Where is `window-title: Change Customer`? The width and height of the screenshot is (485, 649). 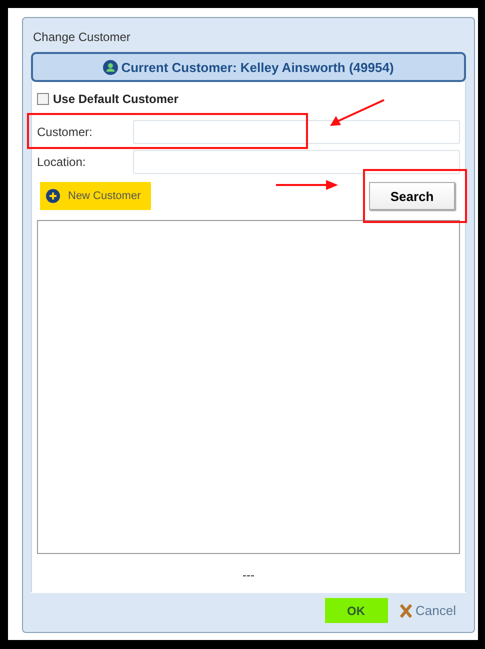 window-title: Change Customer is located at coordinates (82, 37).